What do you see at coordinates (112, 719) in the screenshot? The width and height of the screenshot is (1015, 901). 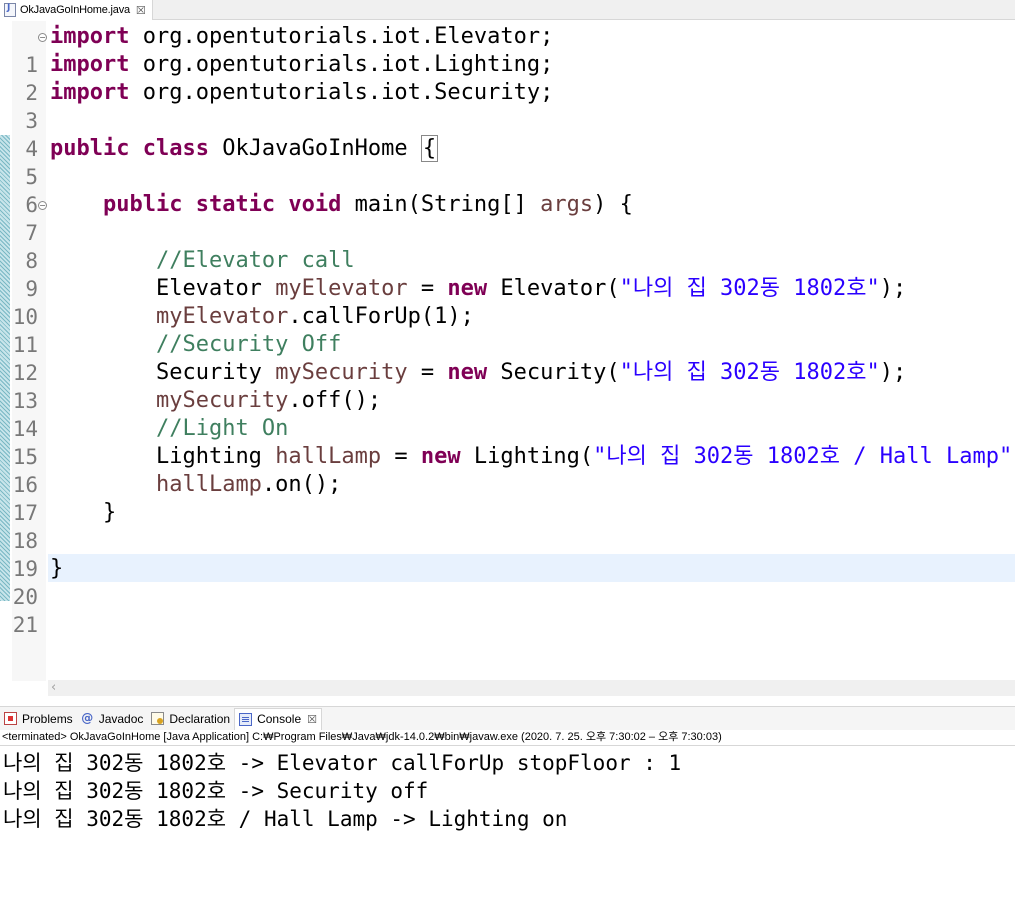 I see `tab-javadoc: @ Javadoc` at bounding box center [112, 719].